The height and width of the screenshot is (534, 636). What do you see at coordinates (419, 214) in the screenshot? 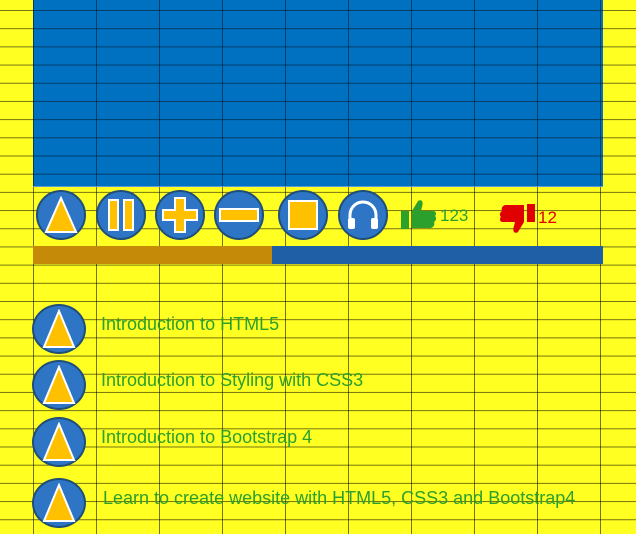
I see `thumbs-up-icon` at bounding box center [419, 214].